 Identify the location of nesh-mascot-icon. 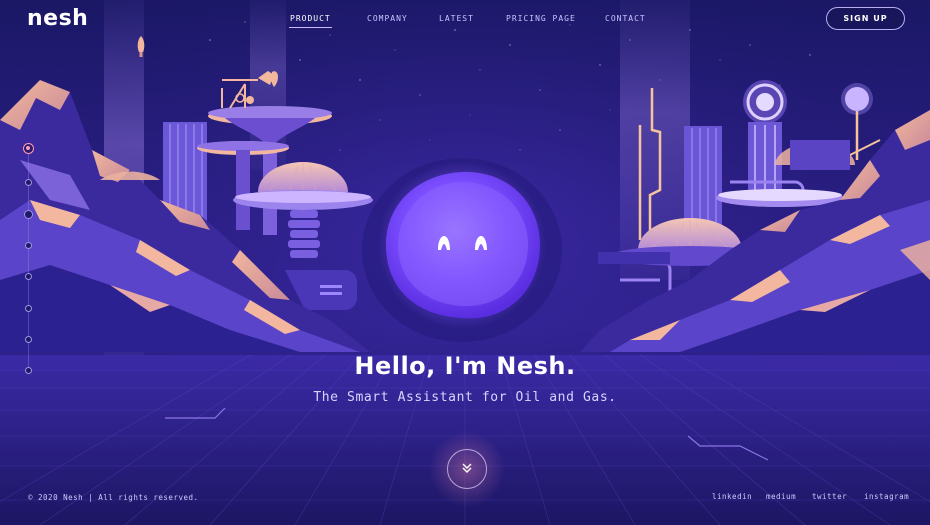
(462, 250).